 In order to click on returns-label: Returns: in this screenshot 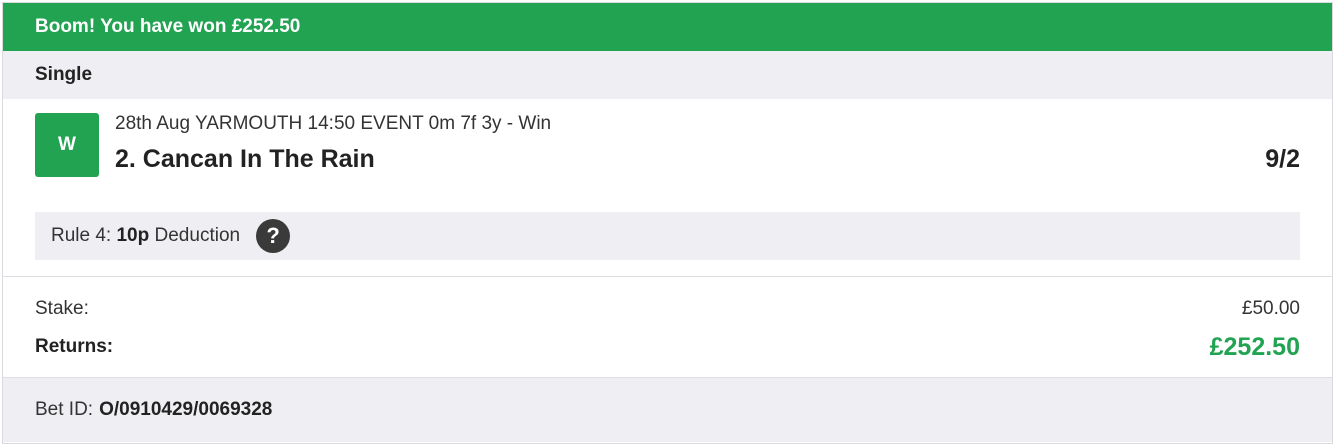, I will do `click(74, 346)`.